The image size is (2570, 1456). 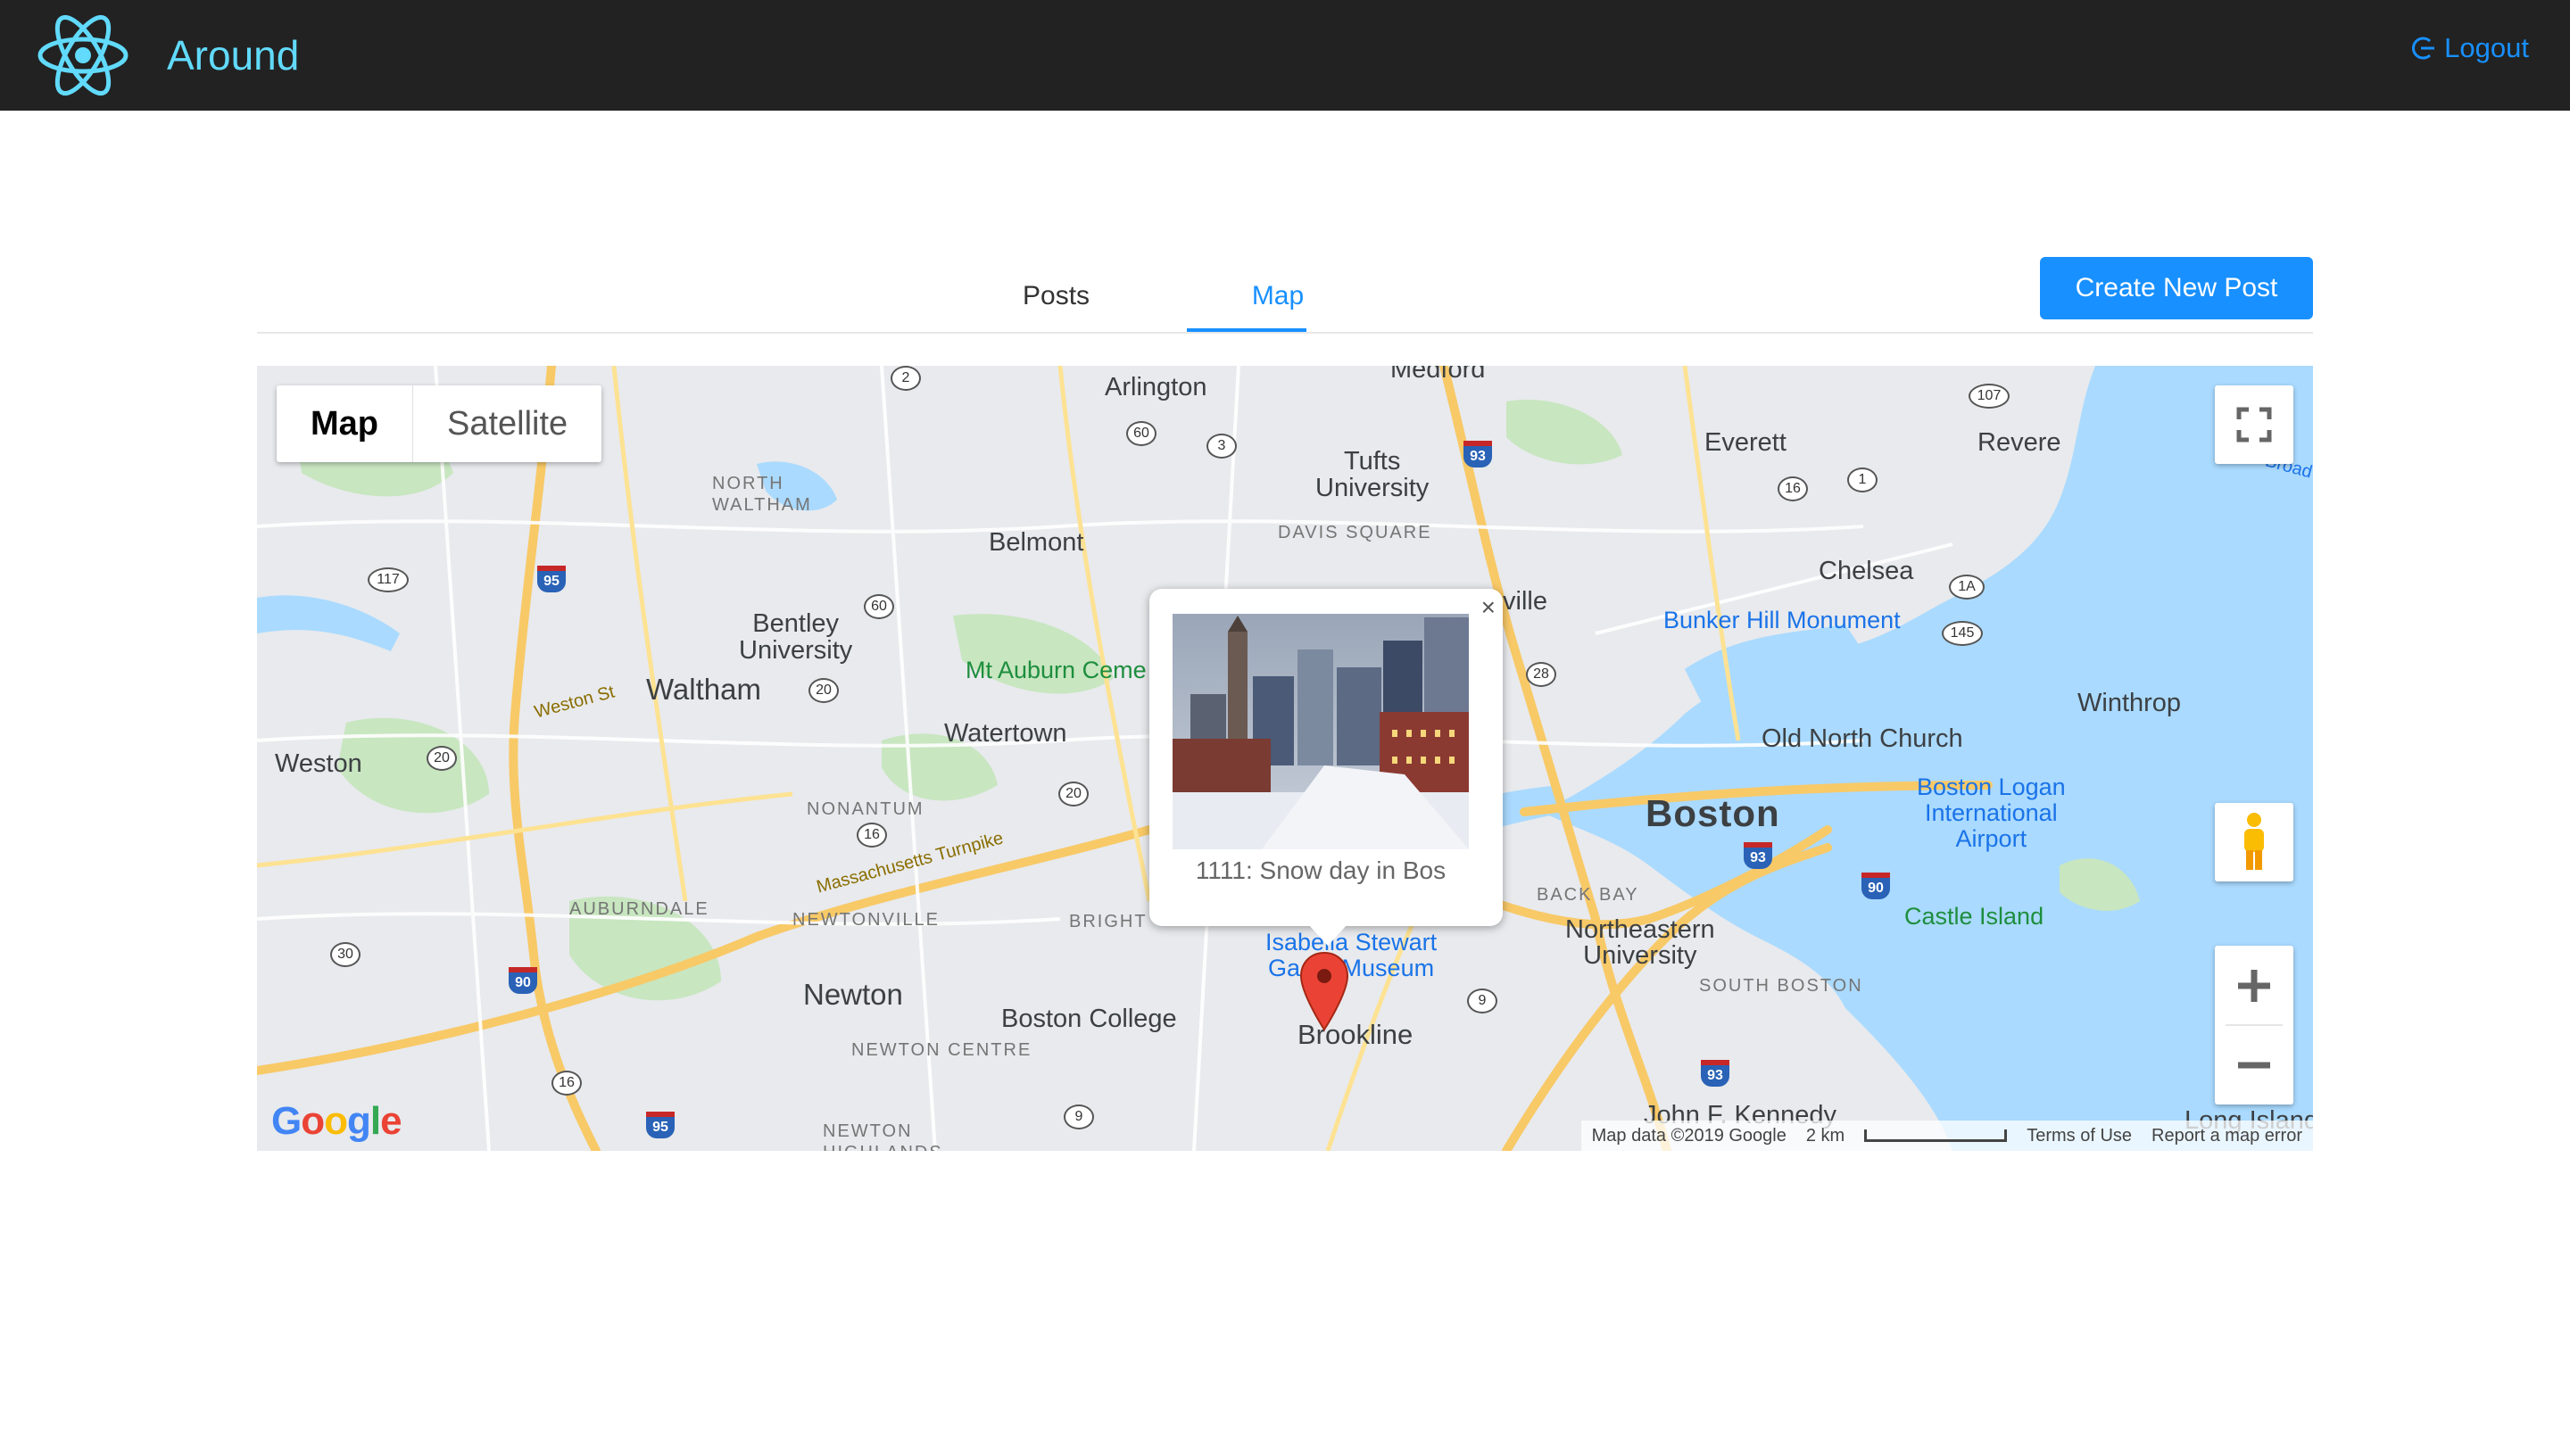 What do you see at coordinates (1247, 330) in the screenshot?
I see `active-tab-indicator` at bounding box center [1247, 330].